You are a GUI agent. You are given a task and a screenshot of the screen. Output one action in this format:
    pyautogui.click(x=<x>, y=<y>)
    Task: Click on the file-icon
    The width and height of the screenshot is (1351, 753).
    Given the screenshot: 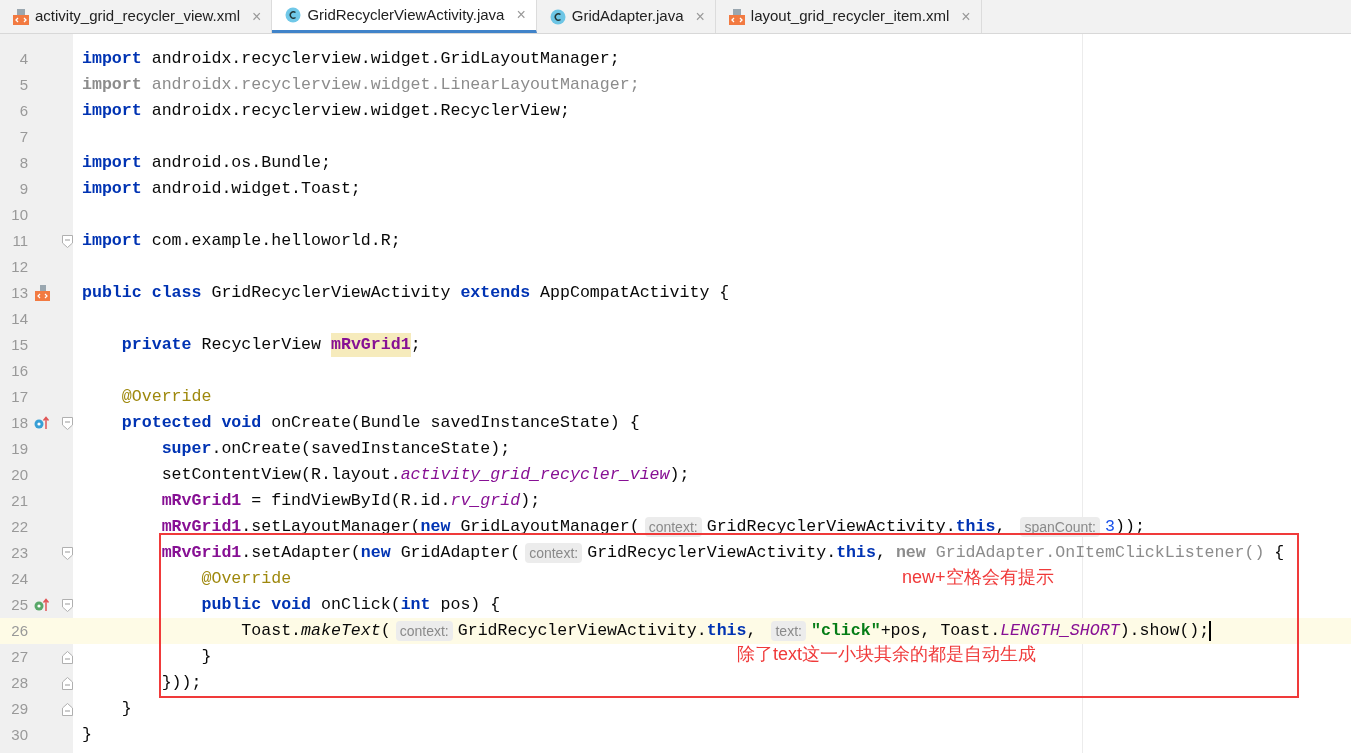 What is the action you would take?
    pyautogui.click(x=21, y=16)
    